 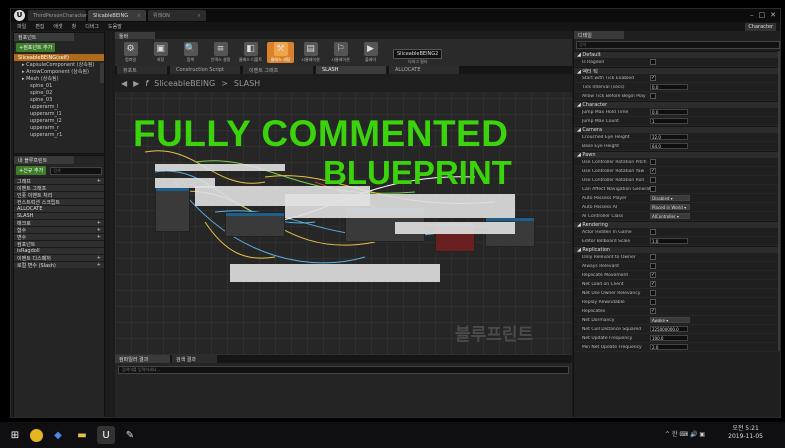 What do you see at coordinates (59, 113) in the screenshot?
I see `tree-item: upperarm_l1` at bounding box center [59, 113].